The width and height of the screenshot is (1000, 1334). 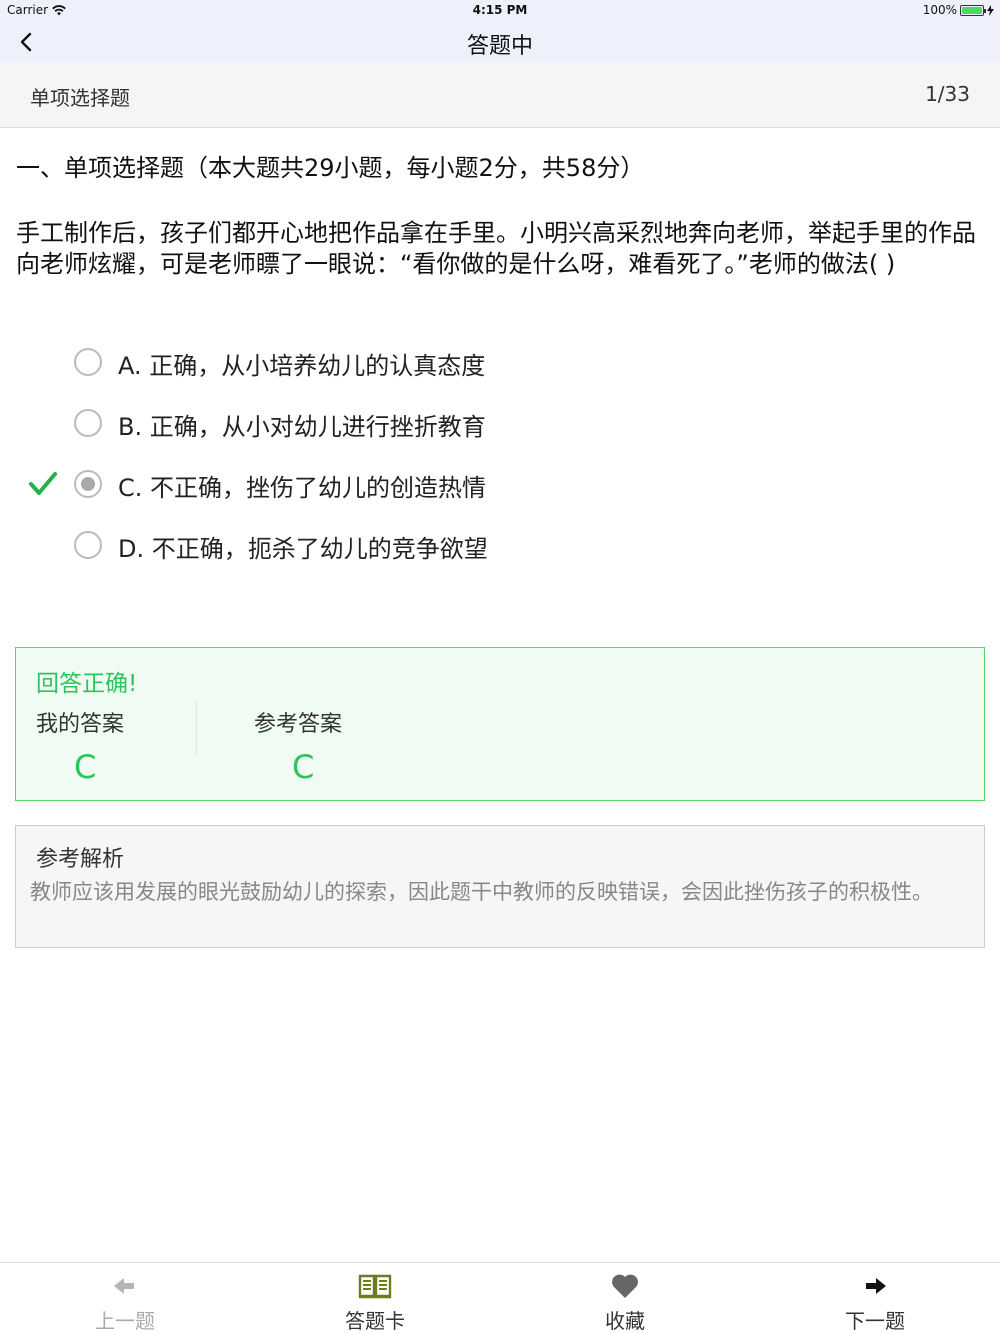 I want to click on previous-question-button: 上一题, so click(x=125, y=1298).